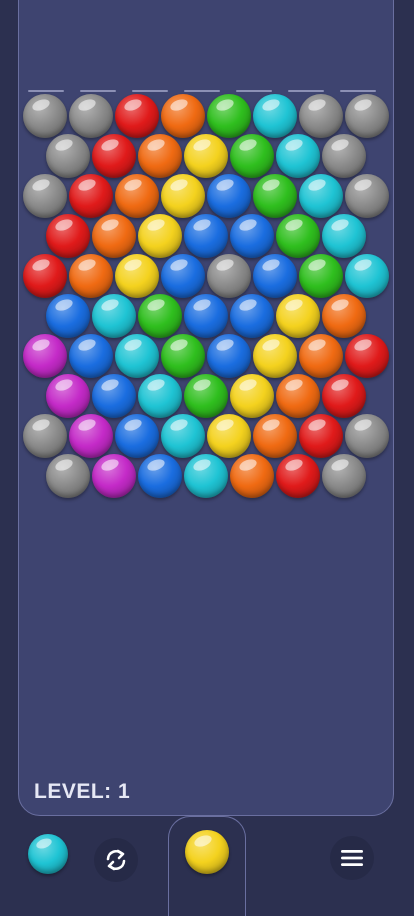 Image resolution: width=414 pixels, height=916 pixels. I want to click on current-bubble, so click(207, 852).